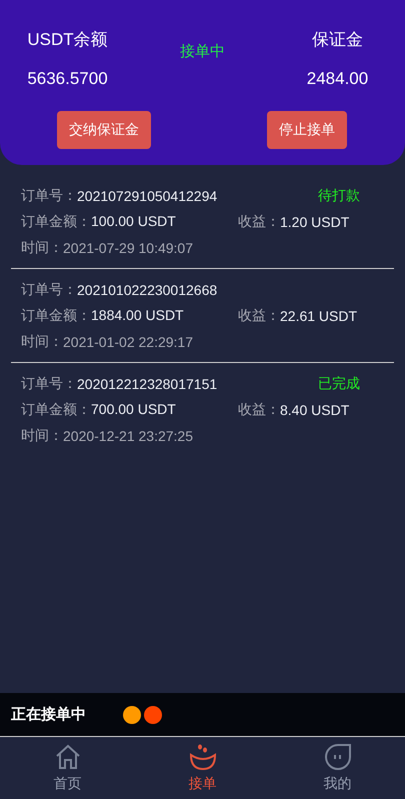 The width and height of the screenshot is (405, 799). I want to click on deposit-value: 2484.00, so click(337, 79).